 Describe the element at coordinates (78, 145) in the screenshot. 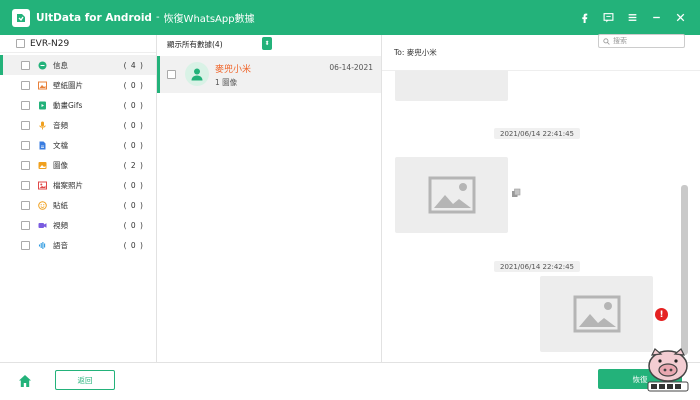

I see `category-item: 文檔 ( 0 )` at that location.